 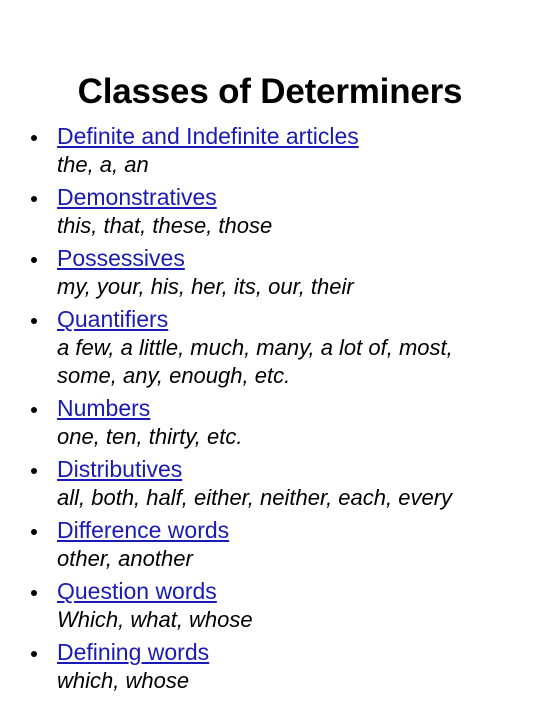 What do you see at coordinates (123, 680) in the screenshot?
I see `bullet-examples: which, whose` at bounding box center [123, 680].